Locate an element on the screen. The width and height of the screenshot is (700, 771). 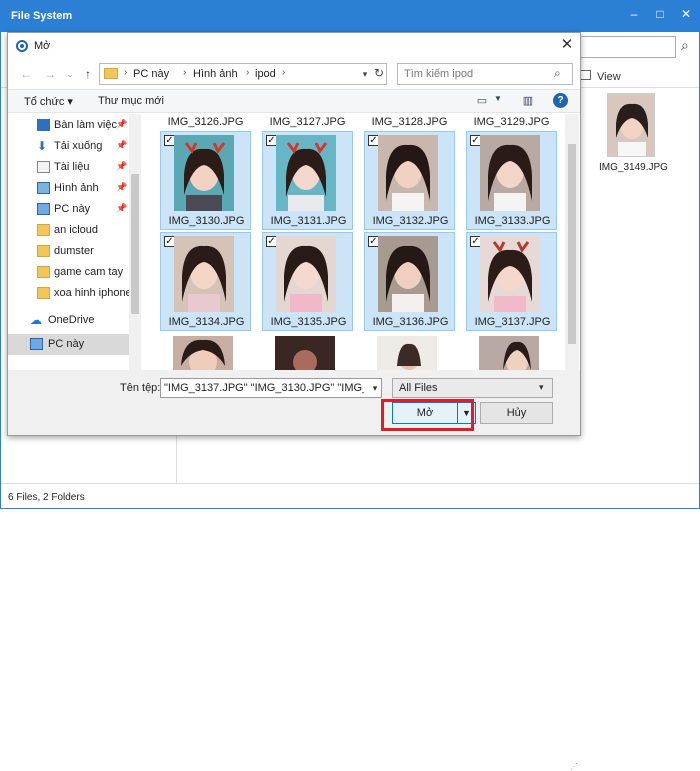
sidebar-item-documents: Tài liệu 📌 is located at coordinates (68, 167).